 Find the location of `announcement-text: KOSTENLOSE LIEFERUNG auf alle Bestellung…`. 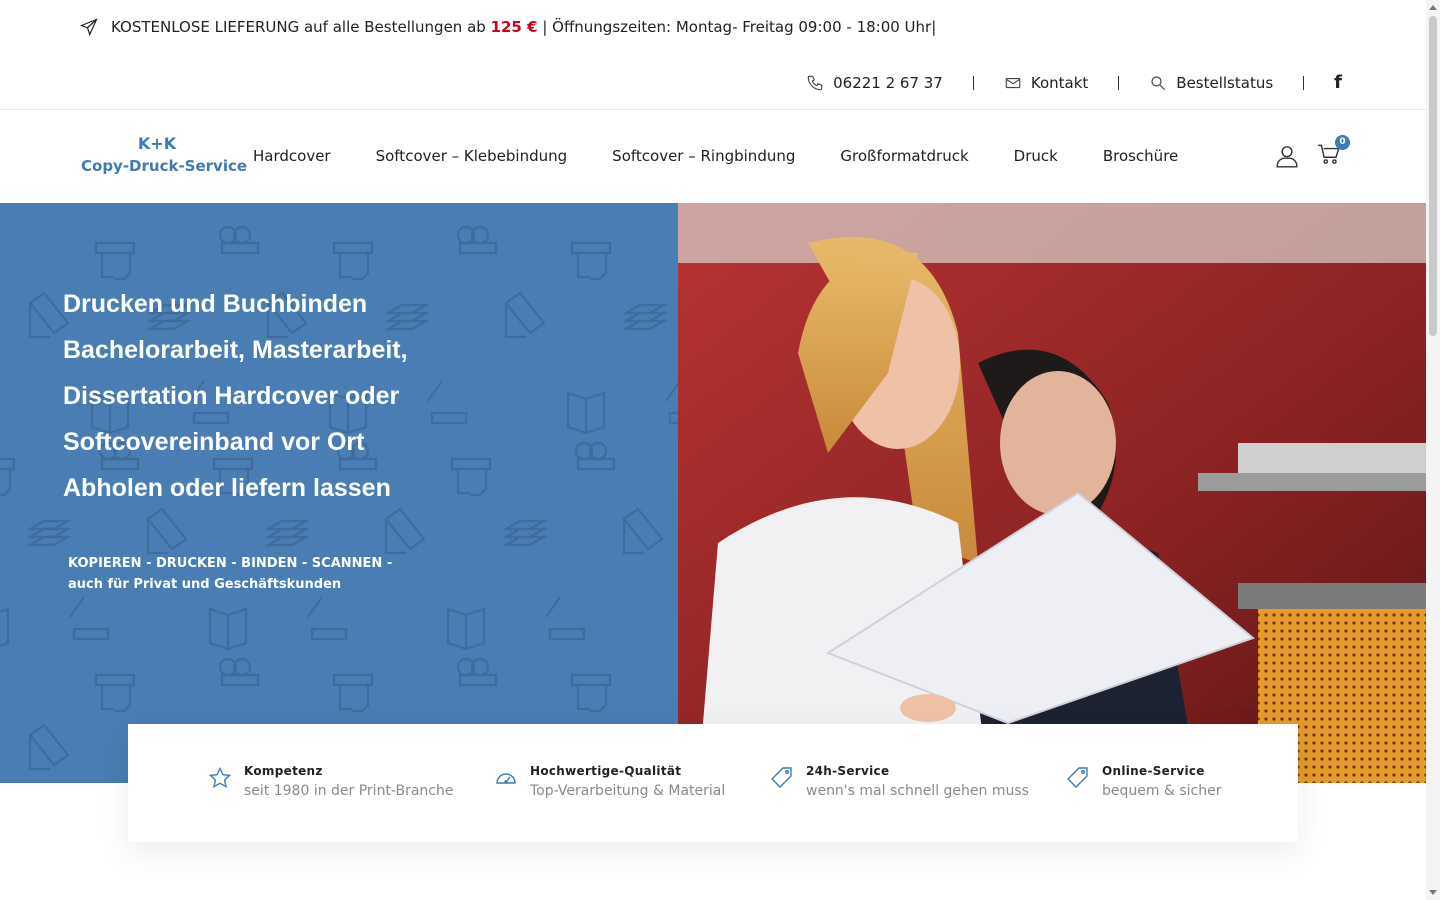

announcement-text: KOSTENLOSE LIEFERUNG auf alle Bestellung… is located at coordinates (298, 27).